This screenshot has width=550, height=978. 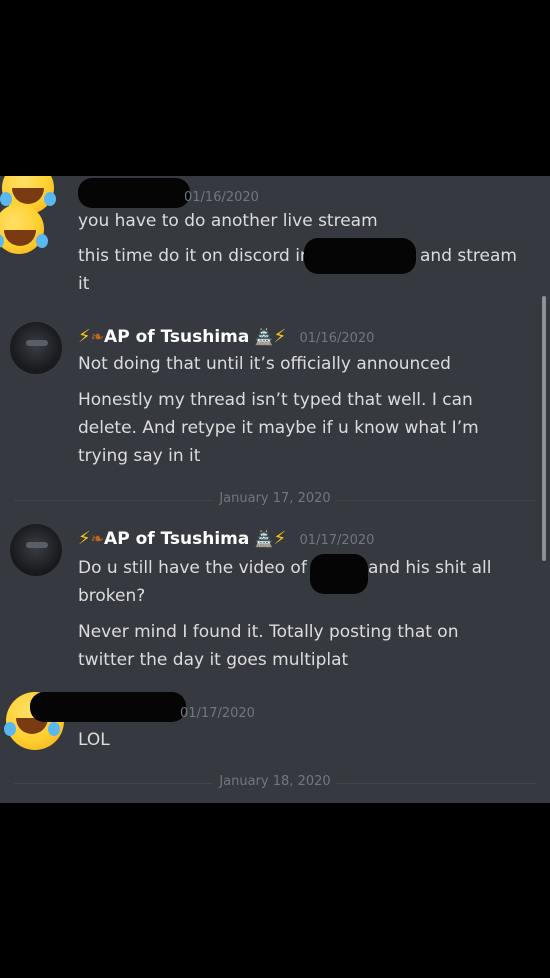 What do you see at coordinates (228, 221) in the screenshot?
I see `message-text: you have to do another live stream` at bounding box center [228, 221].